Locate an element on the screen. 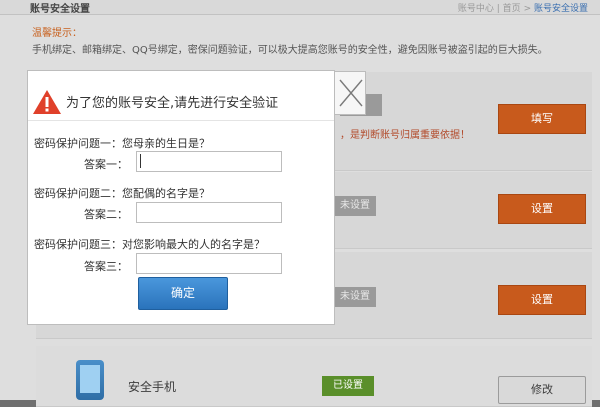 The image size is (600, 407). fill-button: 填写 is located at coordinates (542, 119).